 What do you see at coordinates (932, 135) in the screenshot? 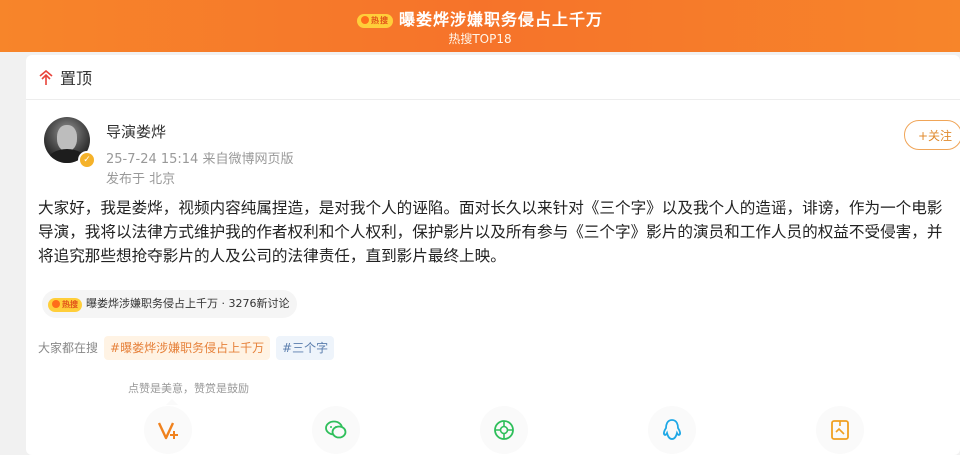
I see `follow-button: +关注` at bounding box center [932, 135].